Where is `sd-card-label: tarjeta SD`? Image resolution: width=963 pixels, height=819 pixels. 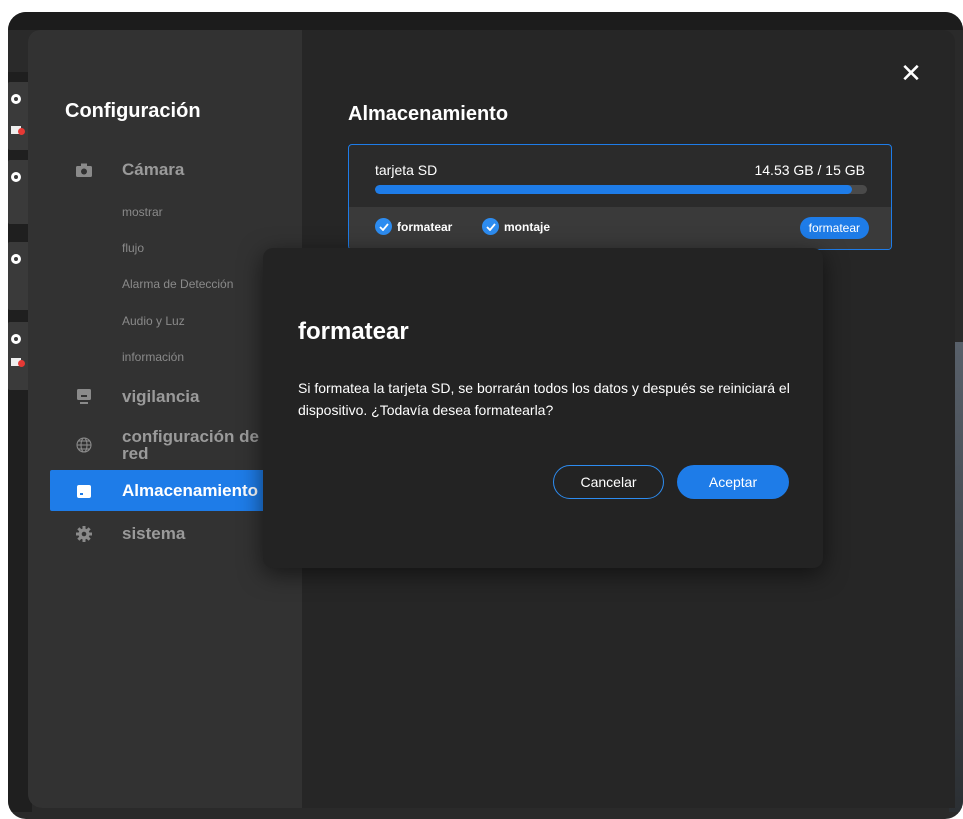
sd-card-label: tarjeta SD is located at coordinates (406, 170).